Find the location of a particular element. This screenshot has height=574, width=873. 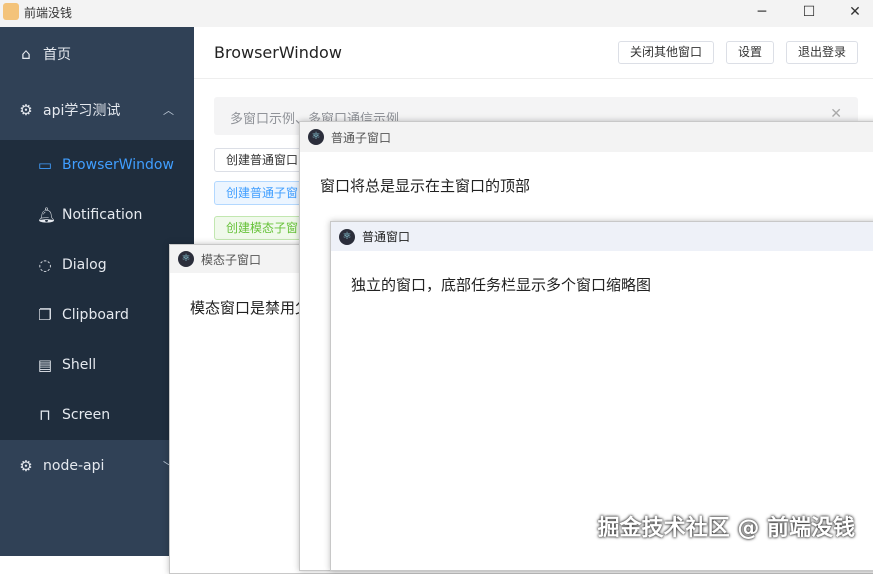

bell-icon: 🔔︎ is located at coordinates (47, 215).